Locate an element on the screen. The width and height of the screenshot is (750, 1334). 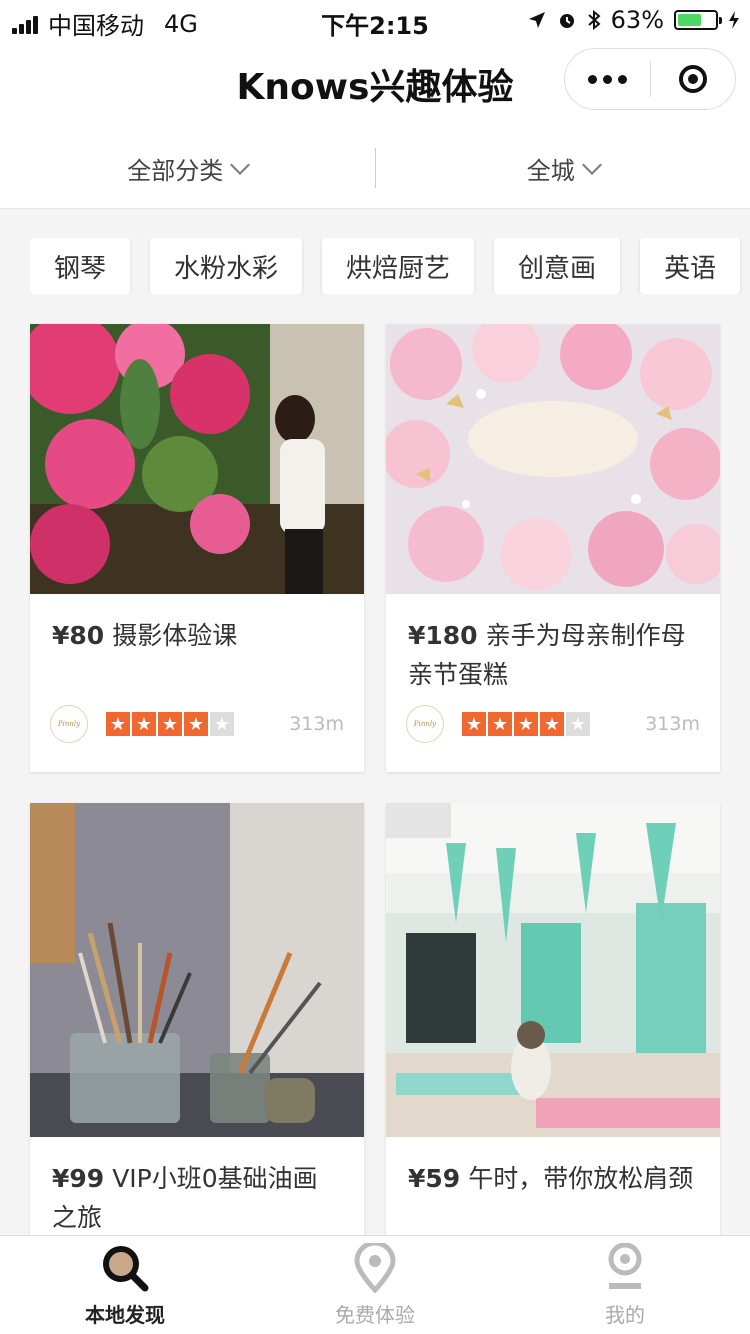
alarm-icon is located at coordinates (566, 21).